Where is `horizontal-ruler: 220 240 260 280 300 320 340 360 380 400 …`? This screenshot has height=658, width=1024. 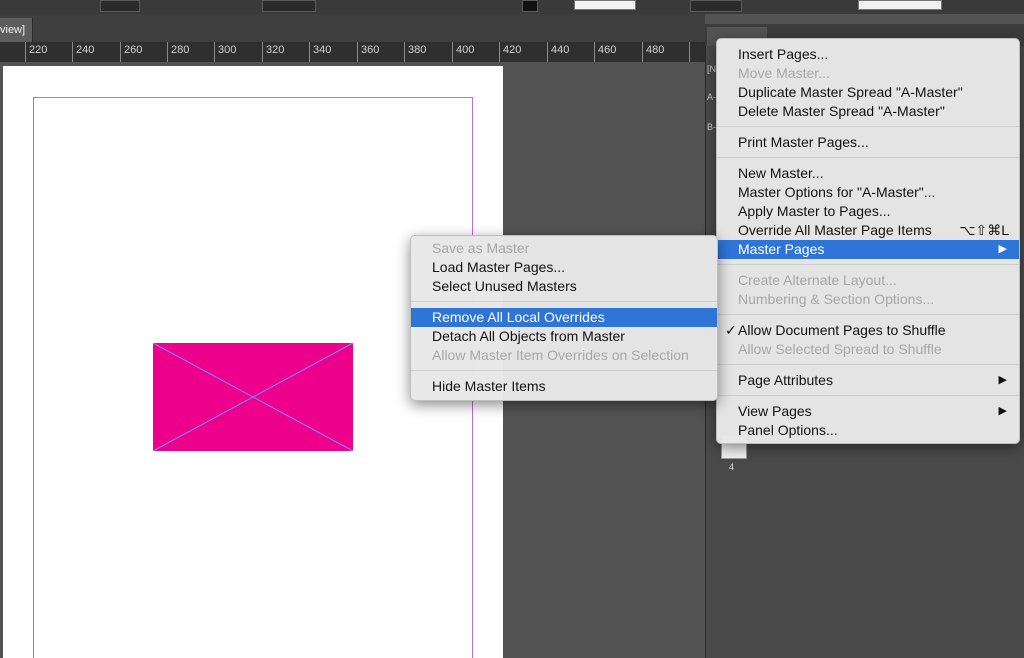 horizontal-ruler: 220 240 260 280 300 320 340 360 380 400 … is located at coordinates (352, 52).